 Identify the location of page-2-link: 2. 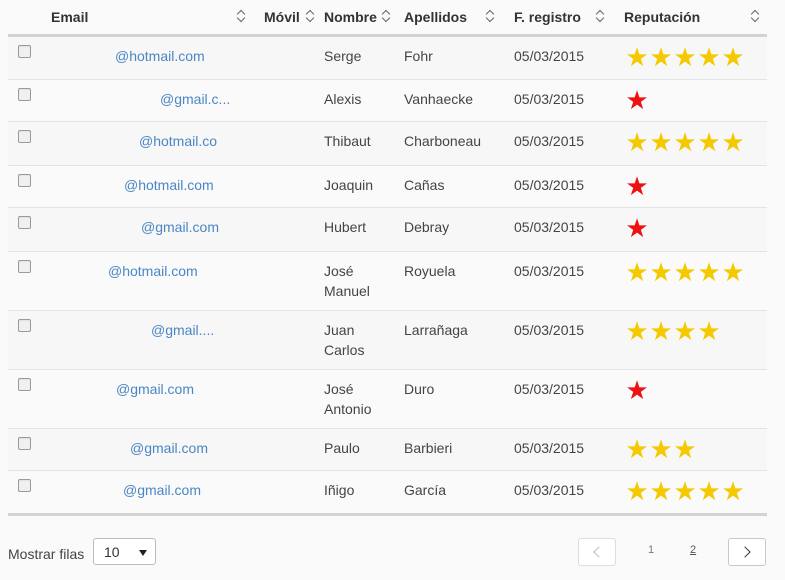
(693, 550).